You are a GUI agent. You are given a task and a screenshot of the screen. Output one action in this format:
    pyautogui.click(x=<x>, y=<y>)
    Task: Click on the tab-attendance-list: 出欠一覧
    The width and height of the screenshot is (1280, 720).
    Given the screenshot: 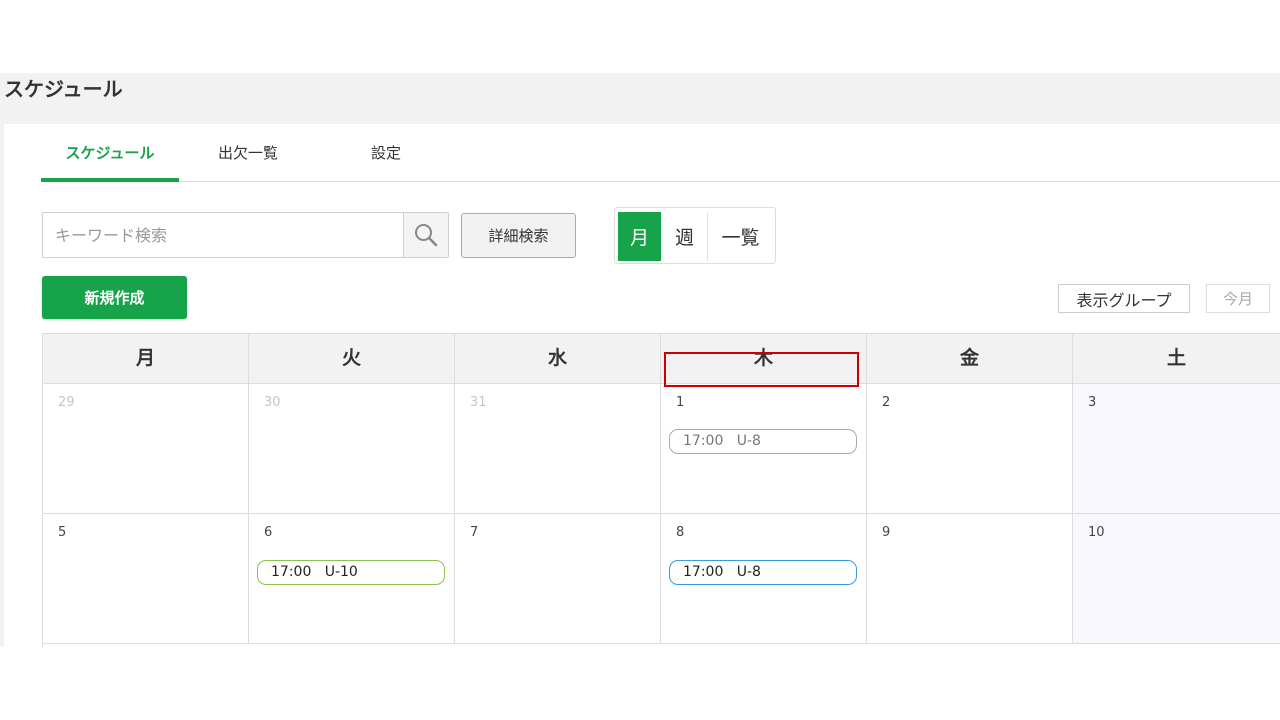 What is the action you would take?
    pyautogui.click(x=248, y=153)
    